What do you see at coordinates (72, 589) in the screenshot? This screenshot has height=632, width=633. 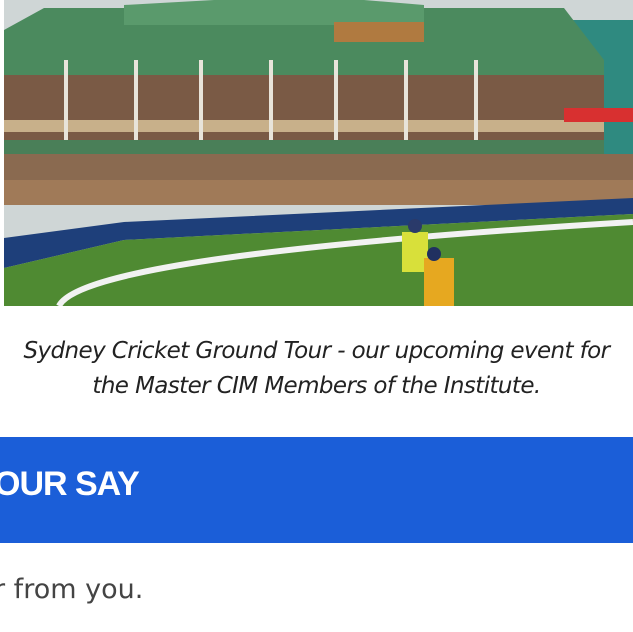 I see `body-text: r from you.` at bounding box center [72, 589].